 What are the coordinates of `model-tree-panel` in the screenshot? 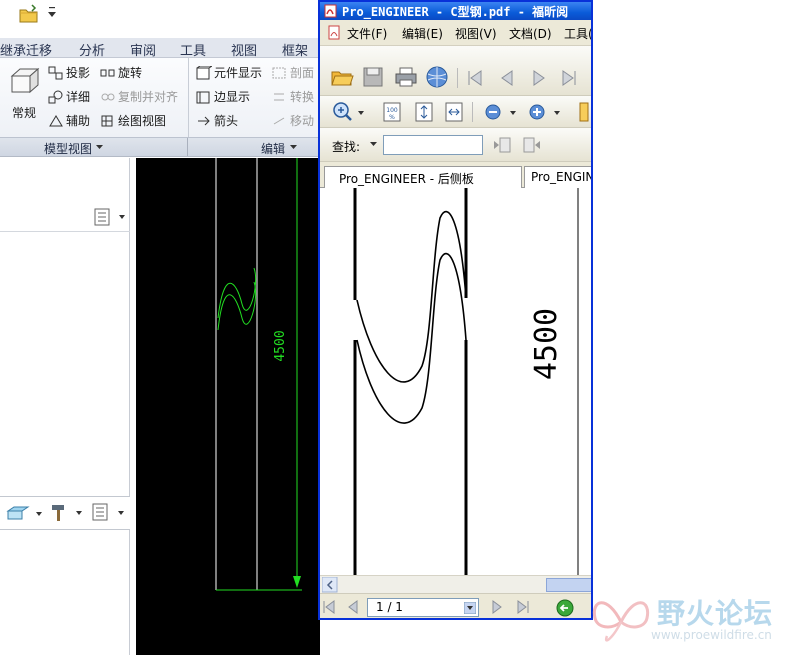 It's located at (65, 406).